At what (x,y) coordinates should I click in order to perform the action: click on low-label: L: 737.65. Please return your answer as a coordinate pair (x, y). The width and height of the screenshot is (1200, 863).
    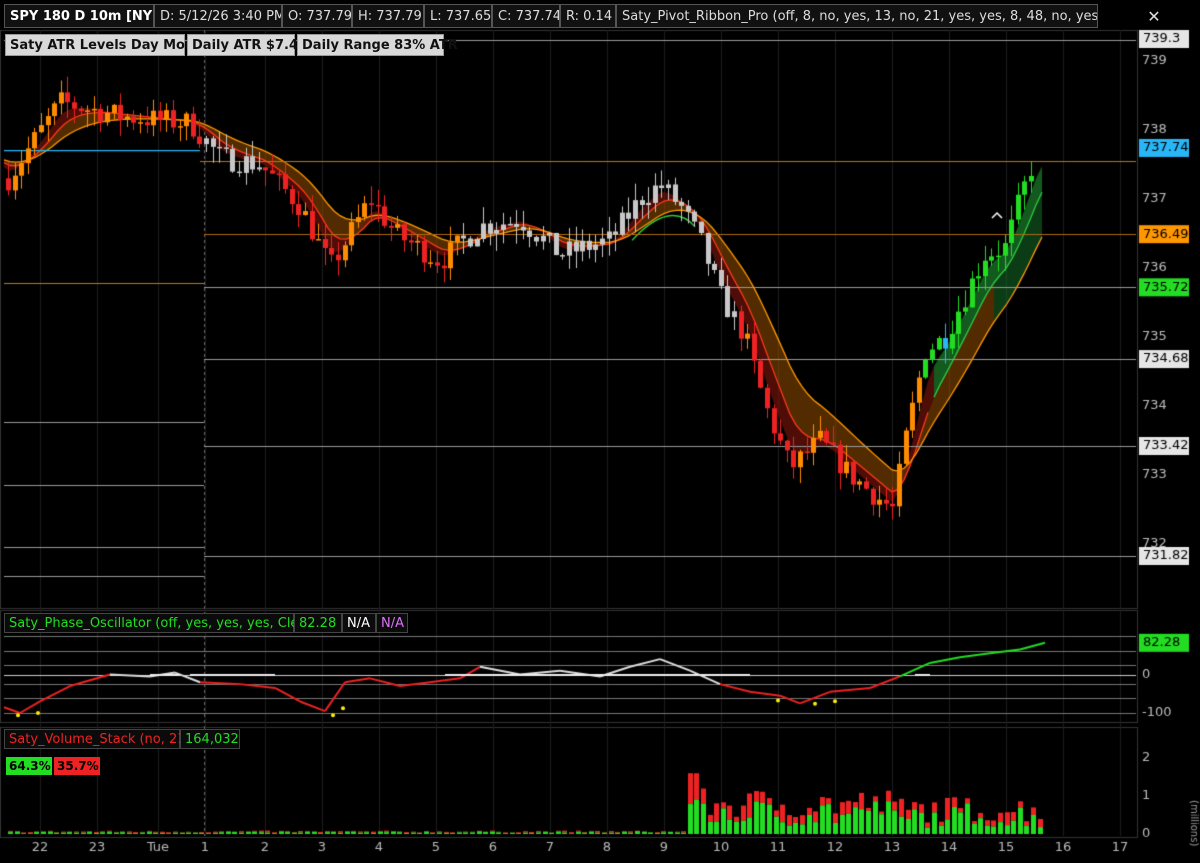
    Looking at the image, I should click on (458, 16).